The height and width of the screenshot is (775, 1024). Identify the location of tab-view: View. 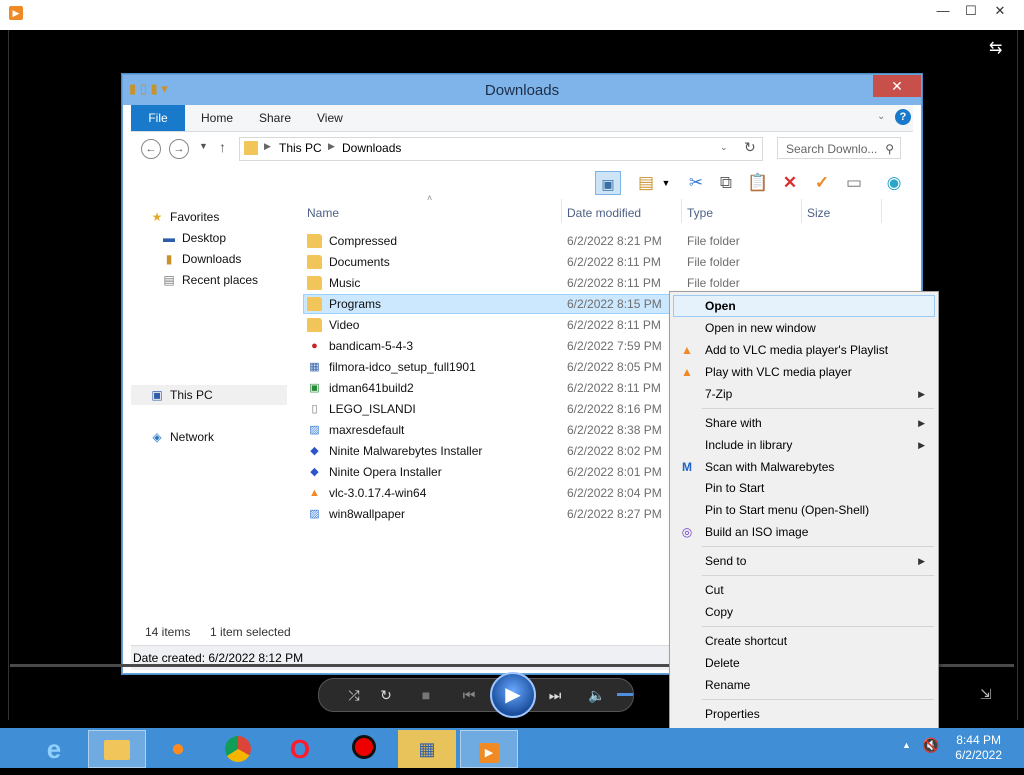
(330, 118).